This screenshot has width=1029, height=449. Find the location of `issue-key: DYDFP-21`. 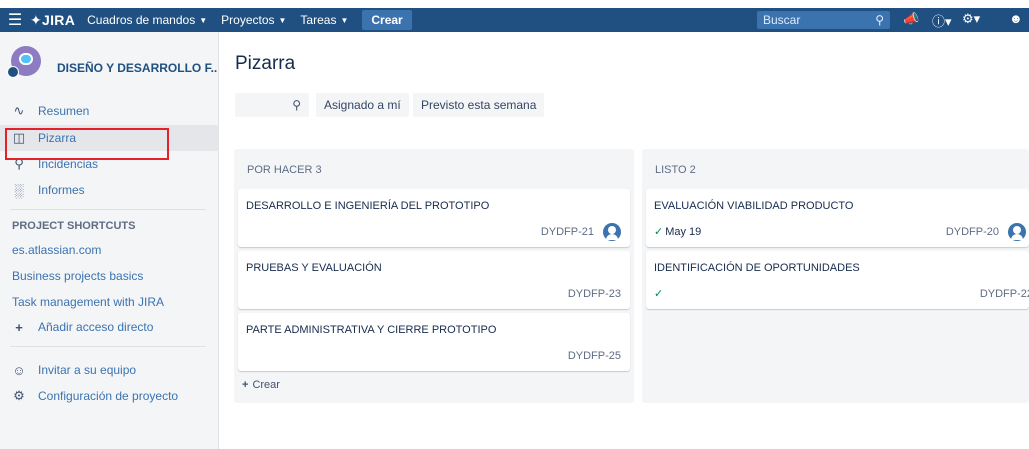

issue-key: DYDFP-21 is located at coordinates (567, 232).